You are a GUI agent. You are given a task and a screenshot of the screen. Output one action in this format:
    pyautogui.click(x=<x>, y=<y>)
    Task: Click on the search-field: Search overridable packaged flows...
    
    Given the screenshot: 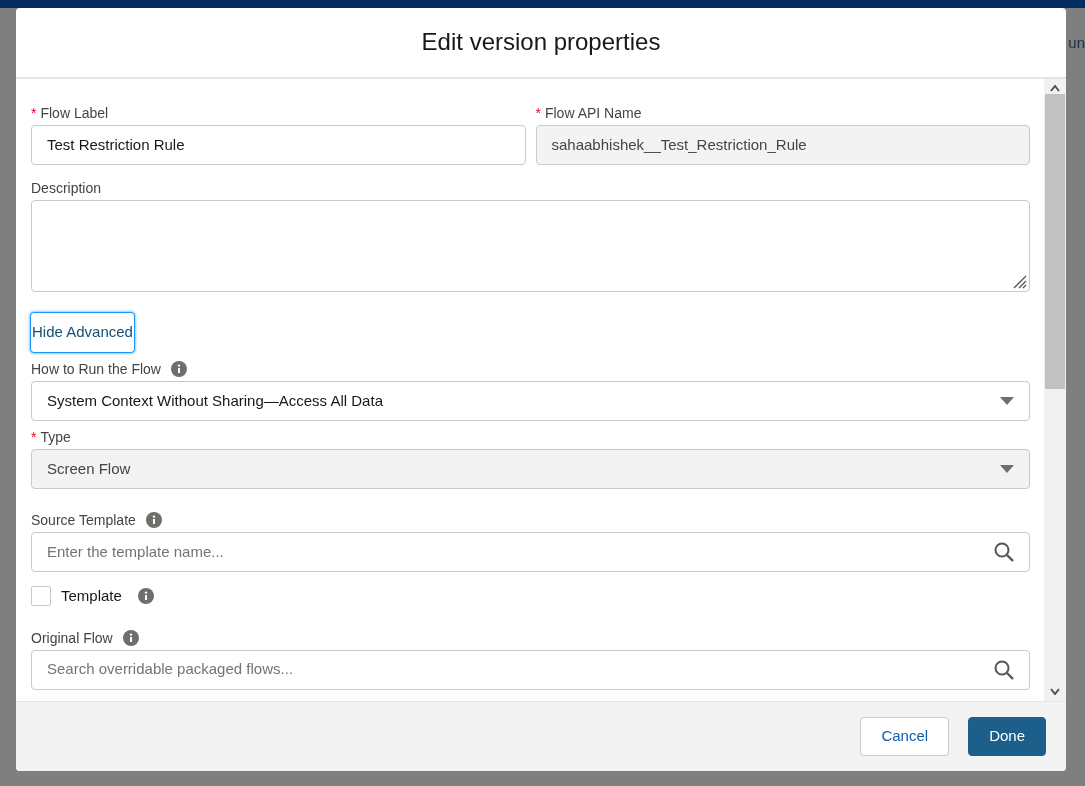 What is the action you would take?
    pyautogui.click(x=530, y=669)
    